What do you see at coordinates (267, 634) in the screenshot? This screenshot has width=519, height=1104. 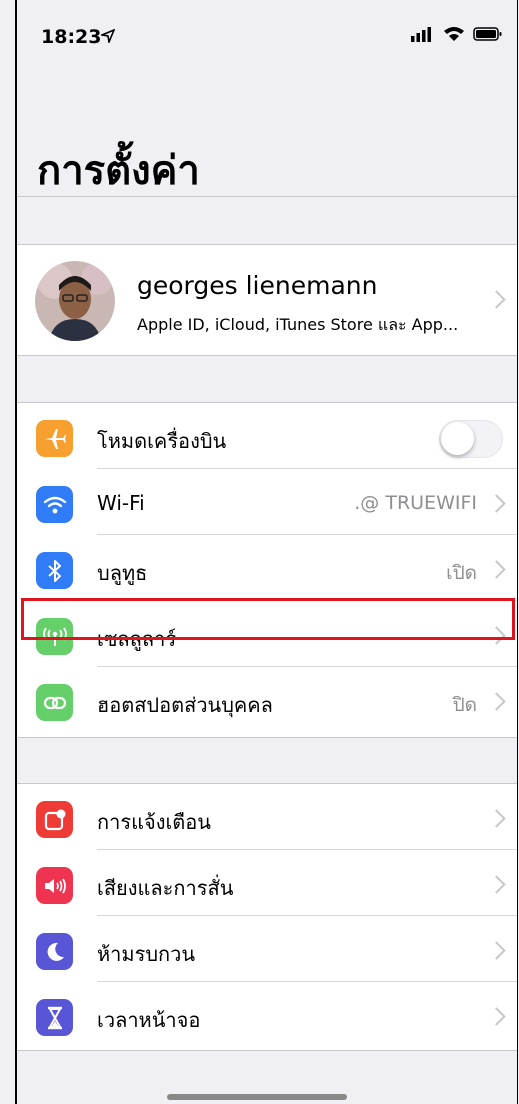 I see `cellular-row: เซลลูลาร์` at bounding box center [267, 634].